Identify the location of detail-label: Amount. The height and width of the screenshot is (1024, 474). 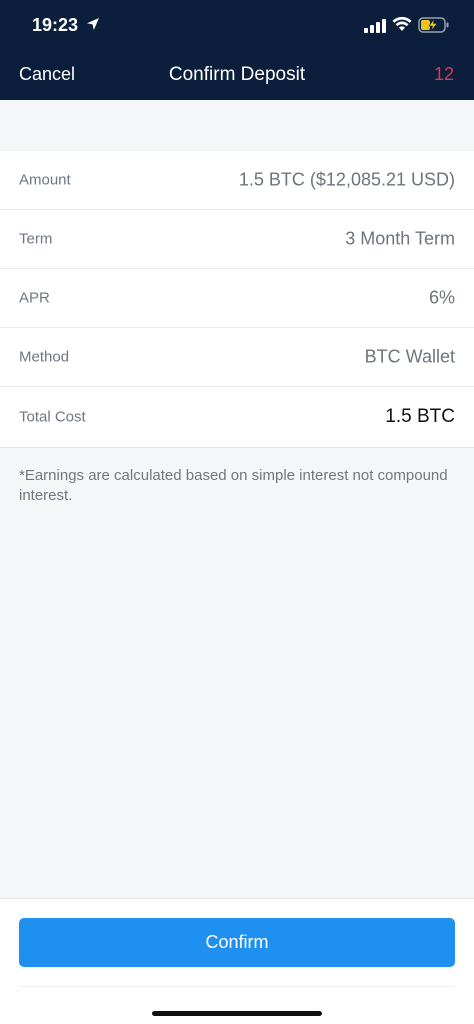
(45, 180).